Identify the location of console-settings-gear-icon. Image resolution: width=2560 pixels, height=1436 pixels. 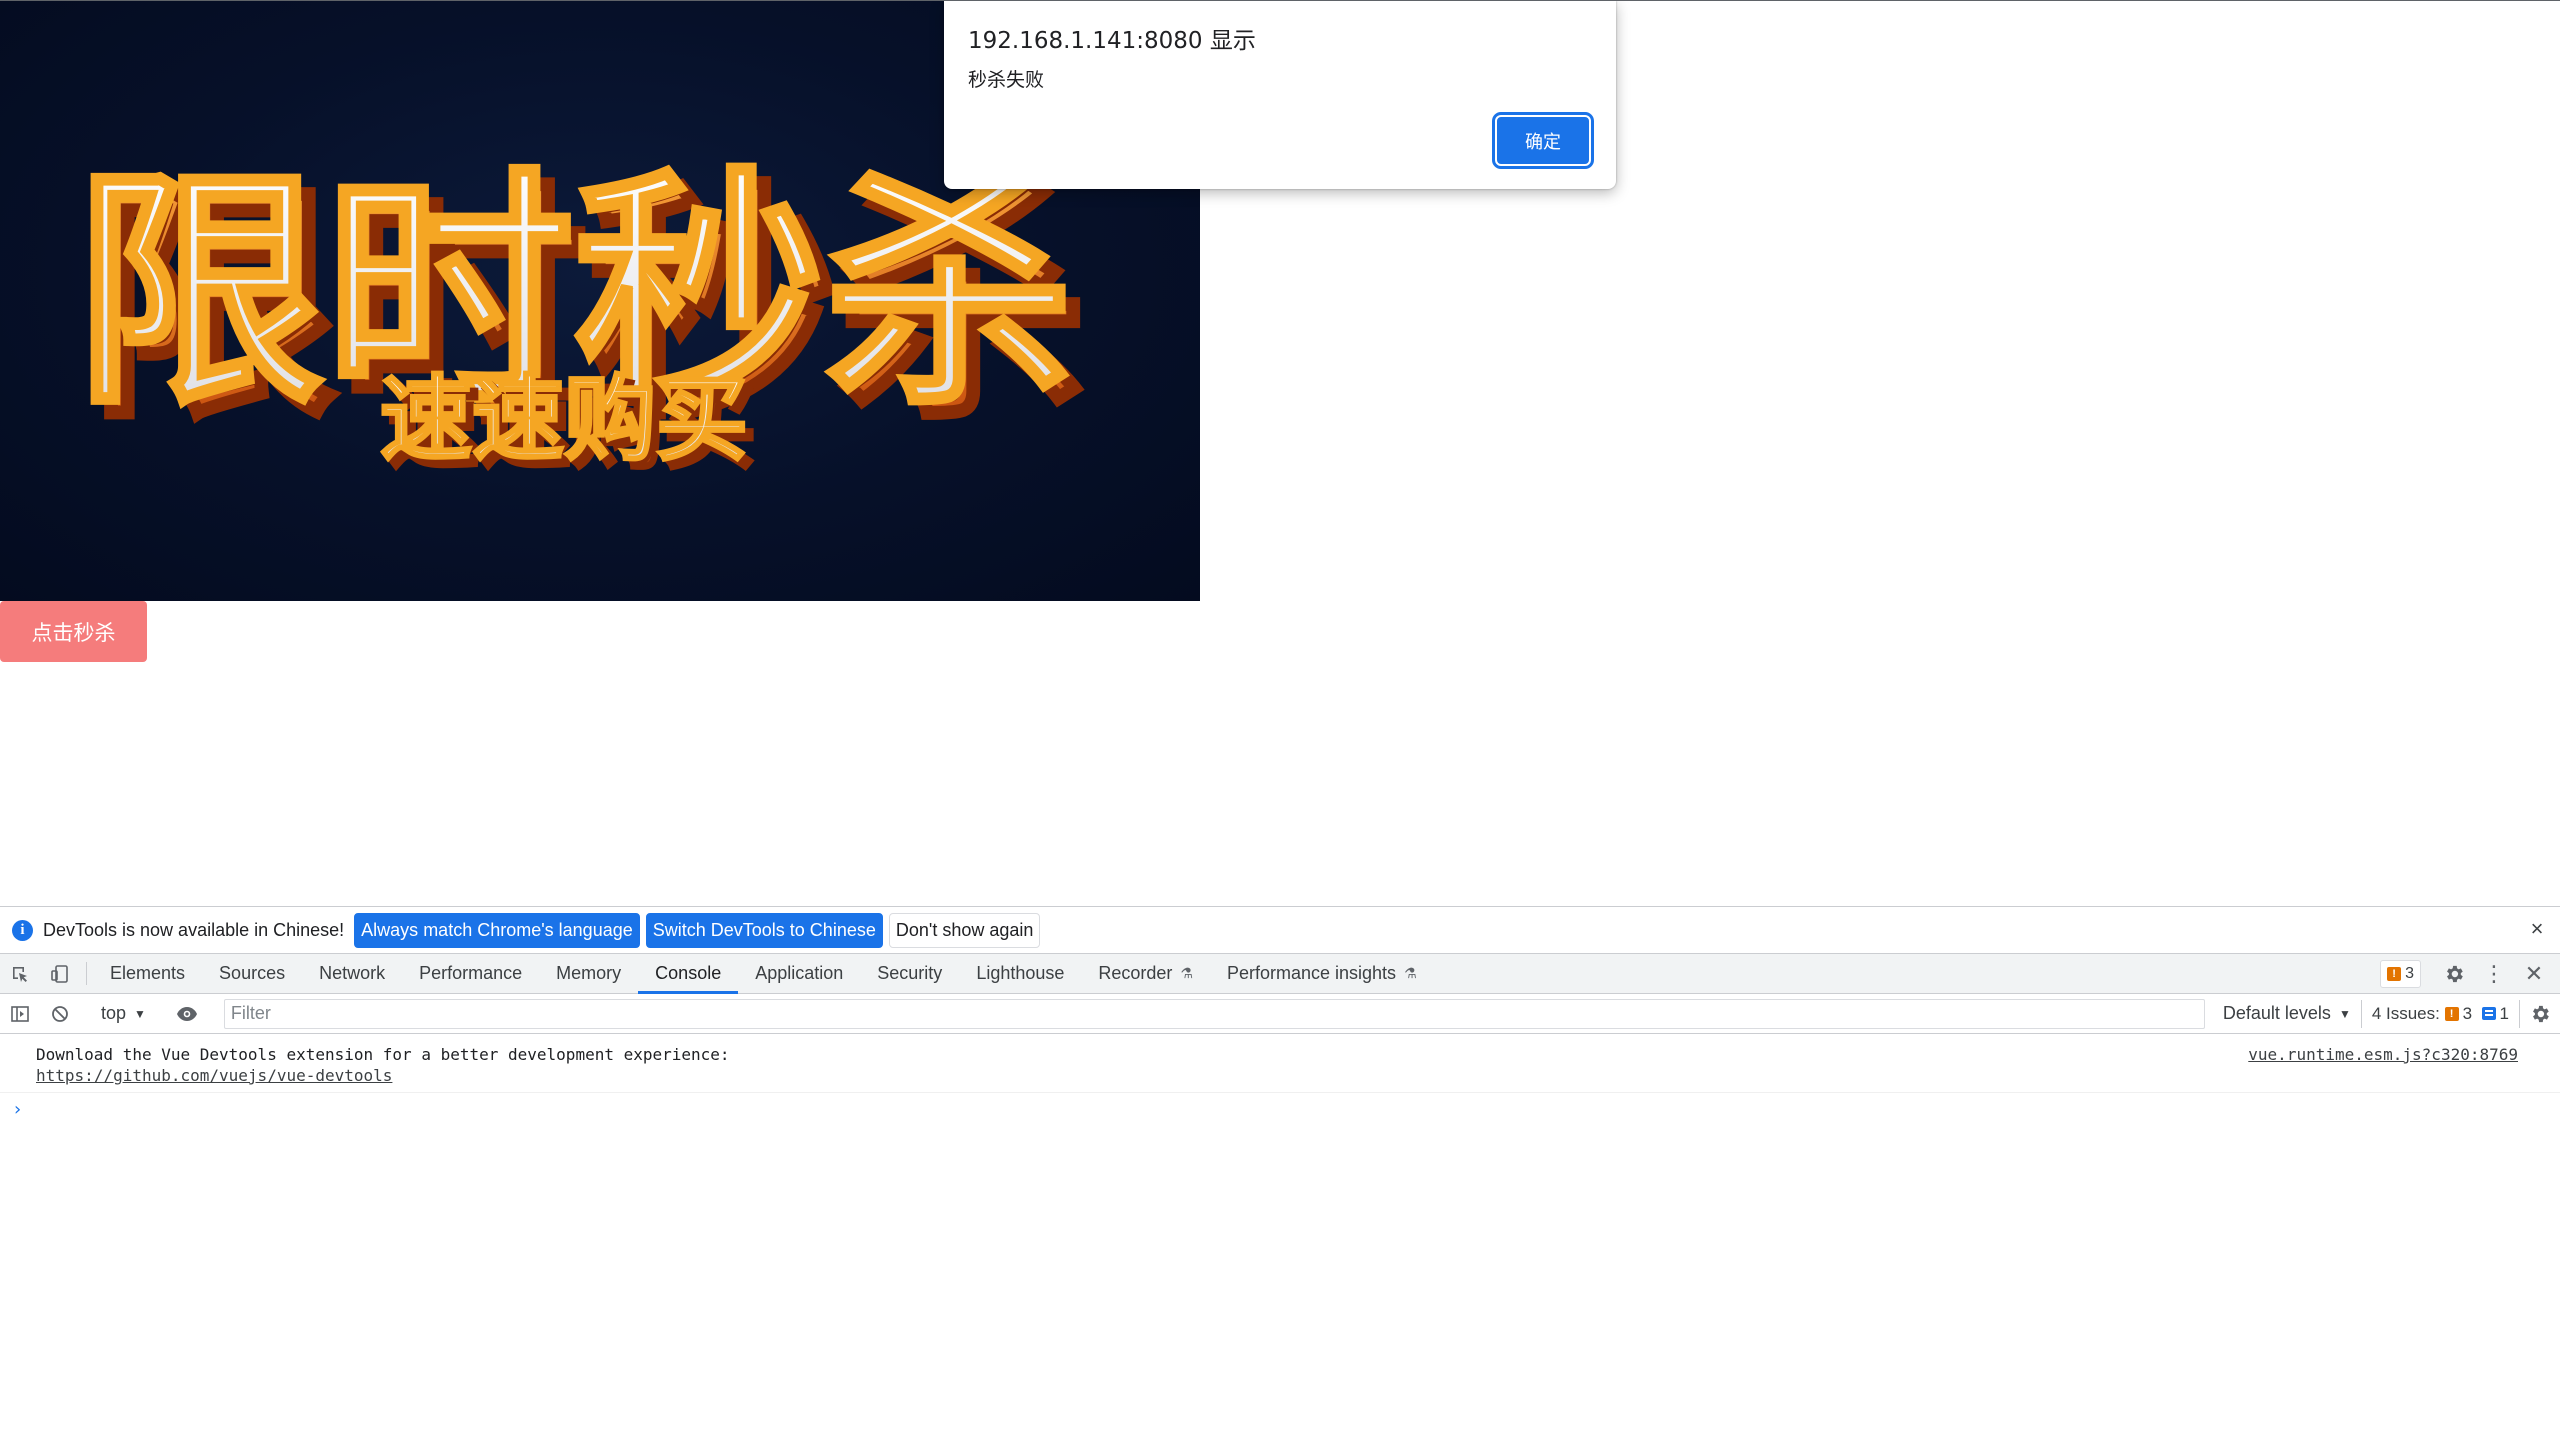
(2540, 1014).